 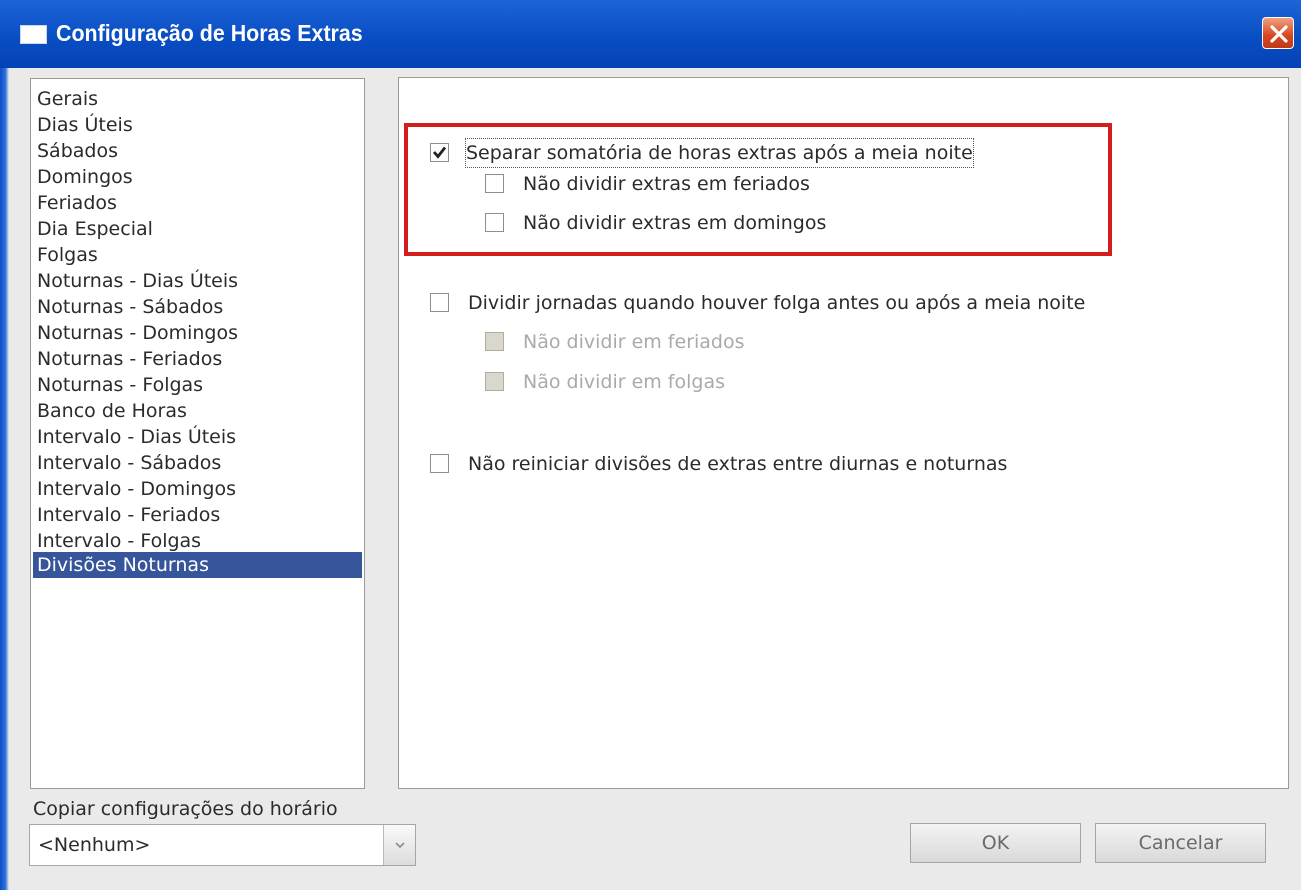 I want to click on close-icon, so click(x=1279, y=34).